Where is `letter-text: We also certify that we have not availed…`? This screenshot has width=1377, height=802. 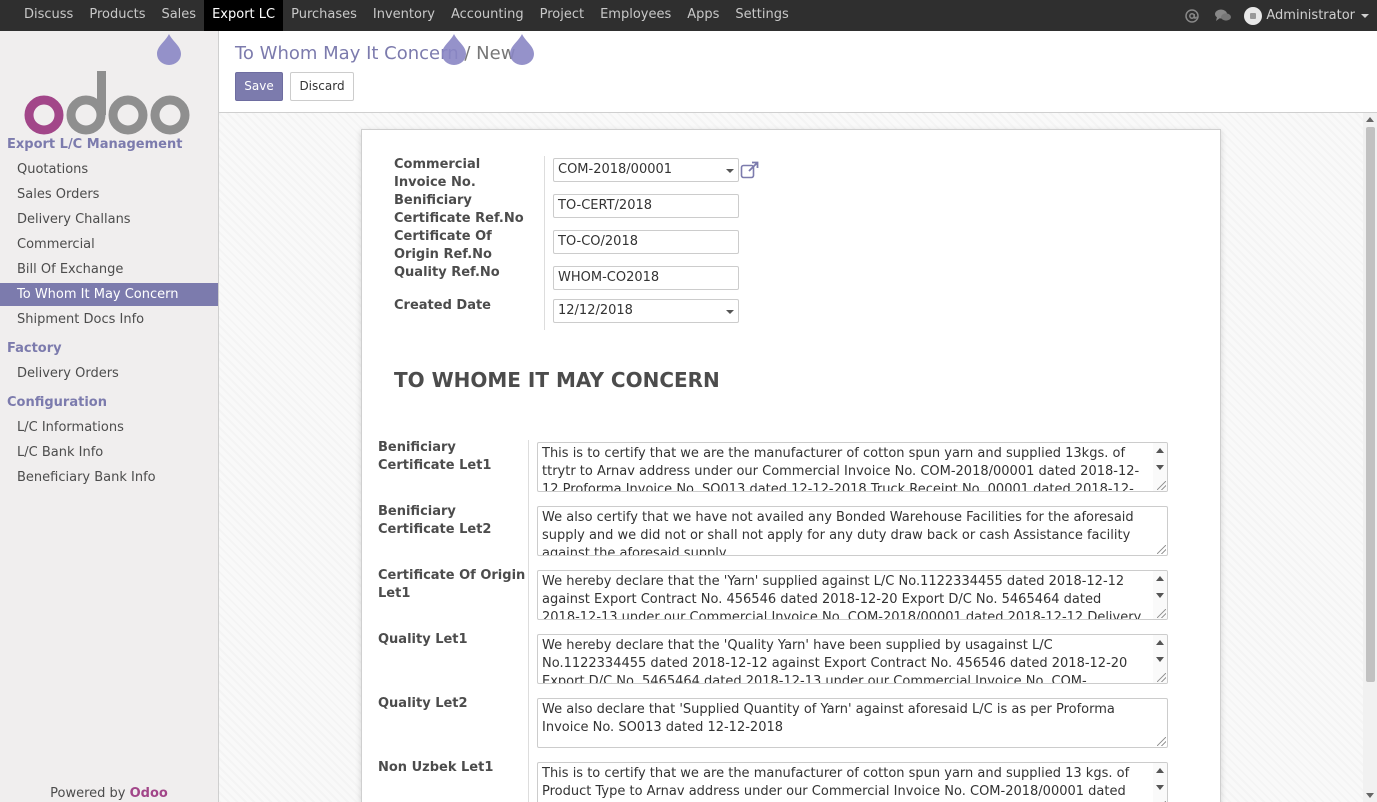
letter-text: We also certify that we have not availed… is located at coordinates (838, 533).